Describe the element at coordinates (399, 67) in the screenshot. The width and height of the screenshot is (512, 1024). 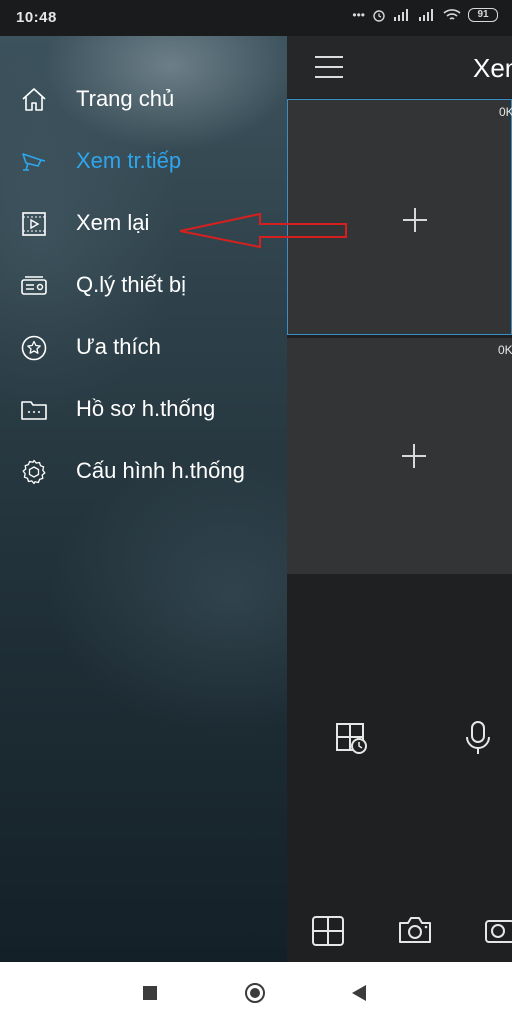
I see `live-view-topbar: Xem` at that location.